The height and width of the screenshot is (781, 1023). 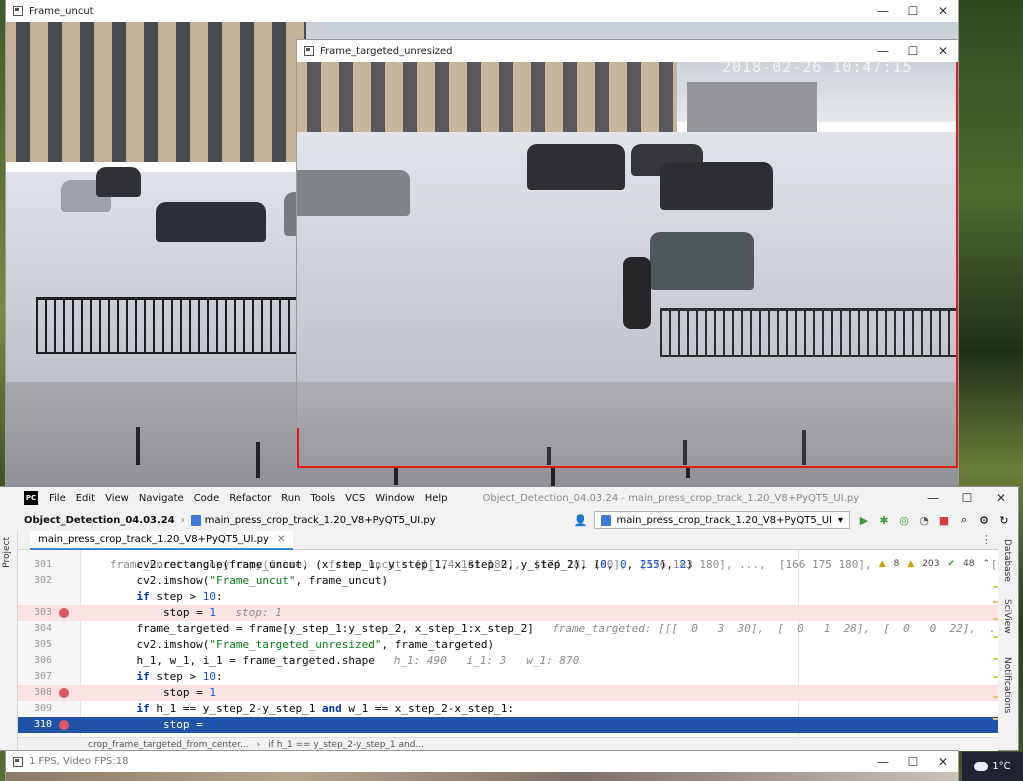 I want to click on project-tool-button: Project, so click(x=7, y=552).